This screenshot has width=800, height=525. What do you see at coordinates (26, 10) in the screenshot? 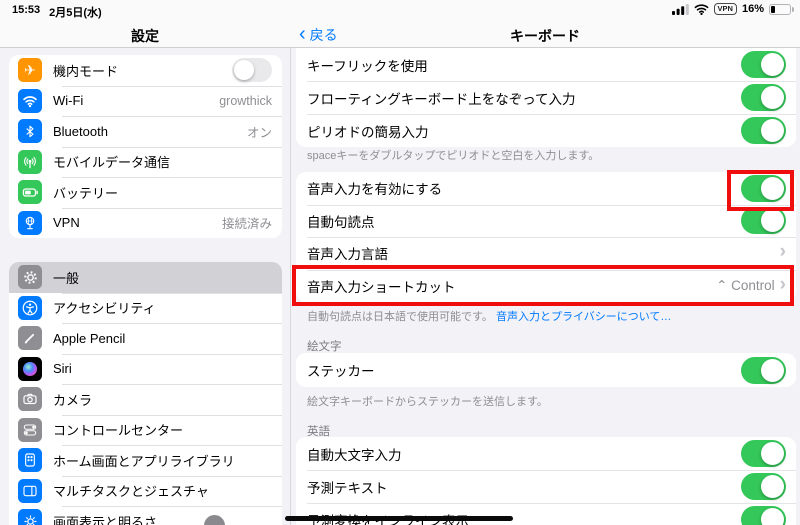
I see `status-time: 15:53` at bounding box center [26, 10].